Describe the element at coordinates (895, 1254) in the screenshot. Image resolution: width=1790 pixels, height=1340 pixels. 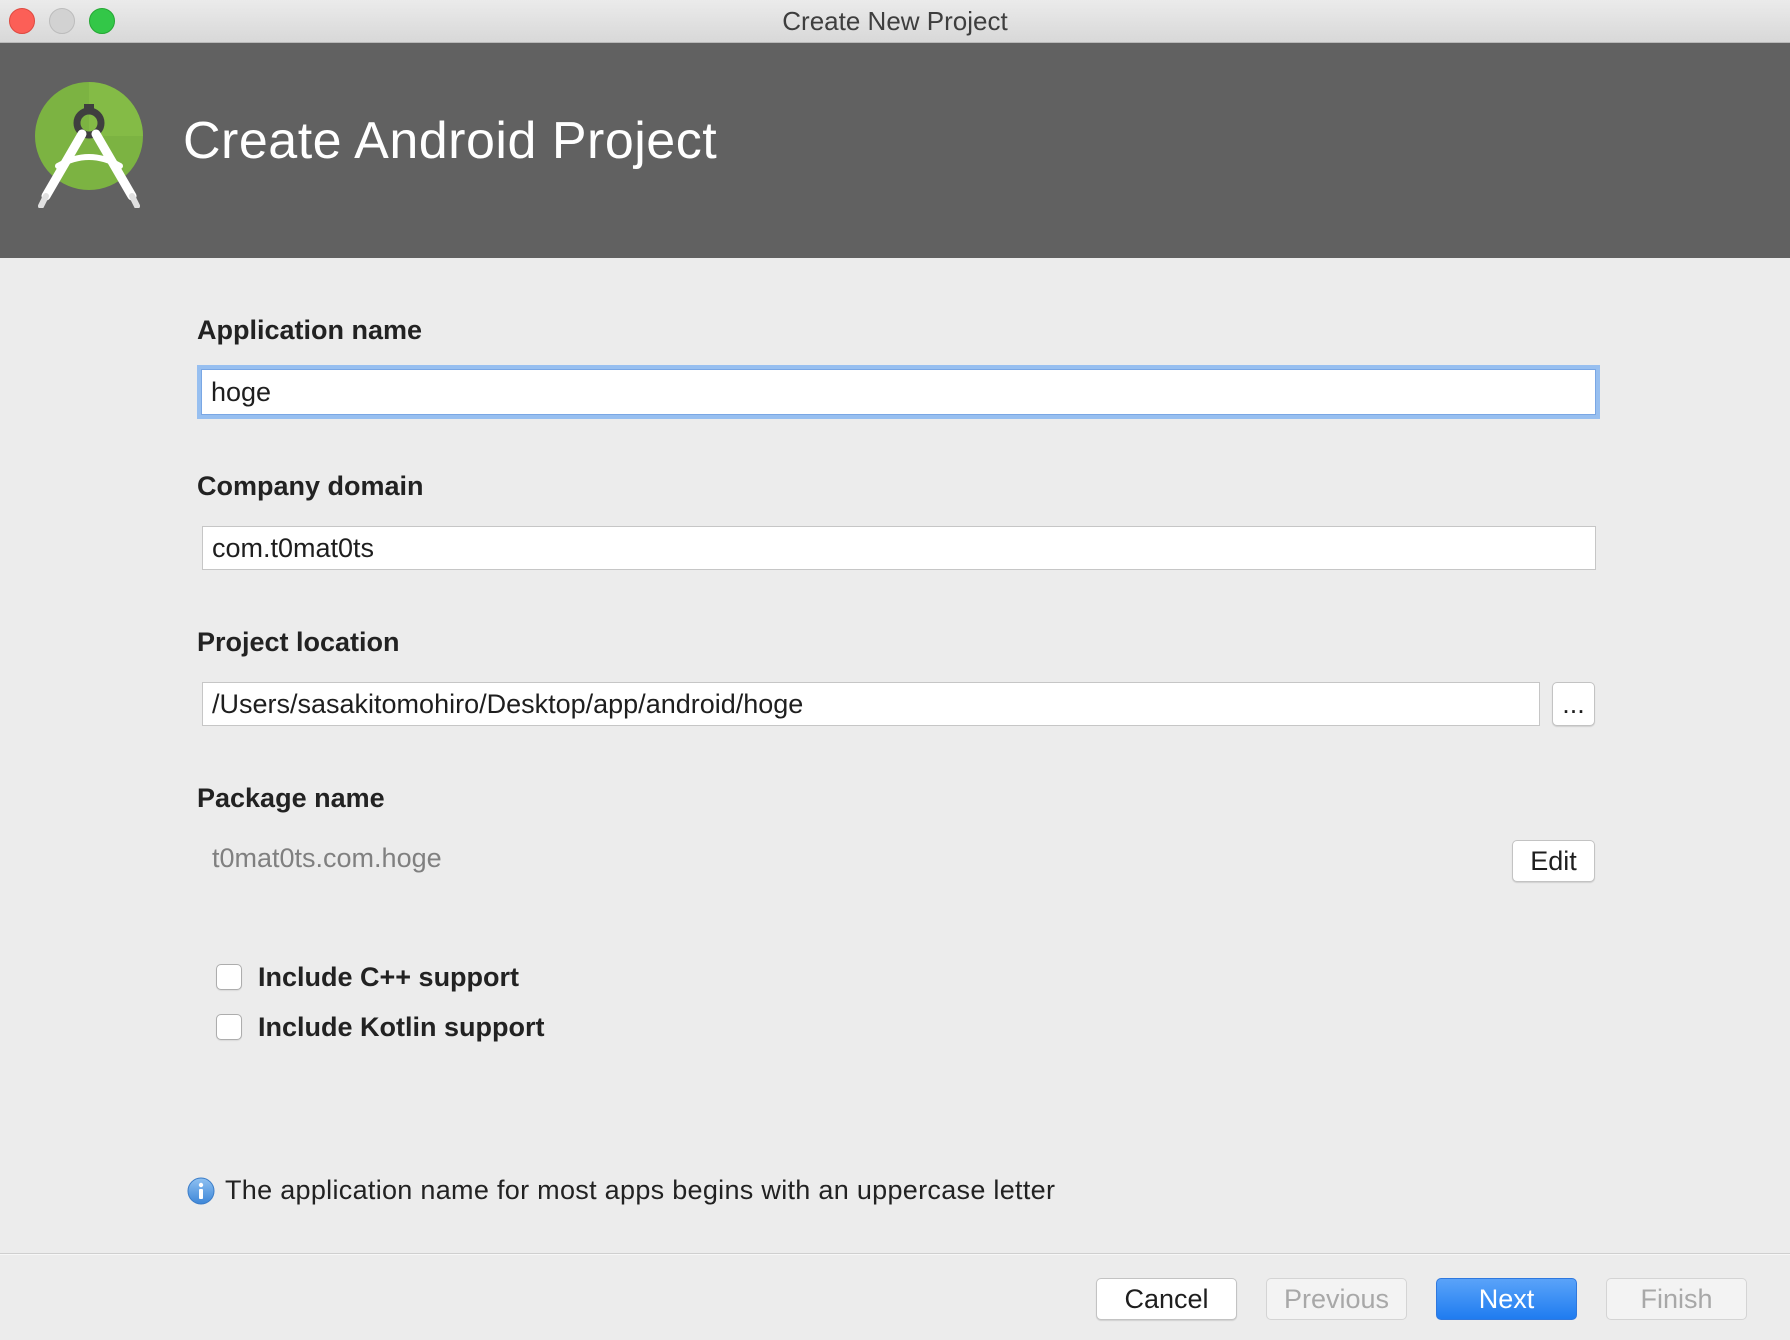
I see `footer-divider` at that location.